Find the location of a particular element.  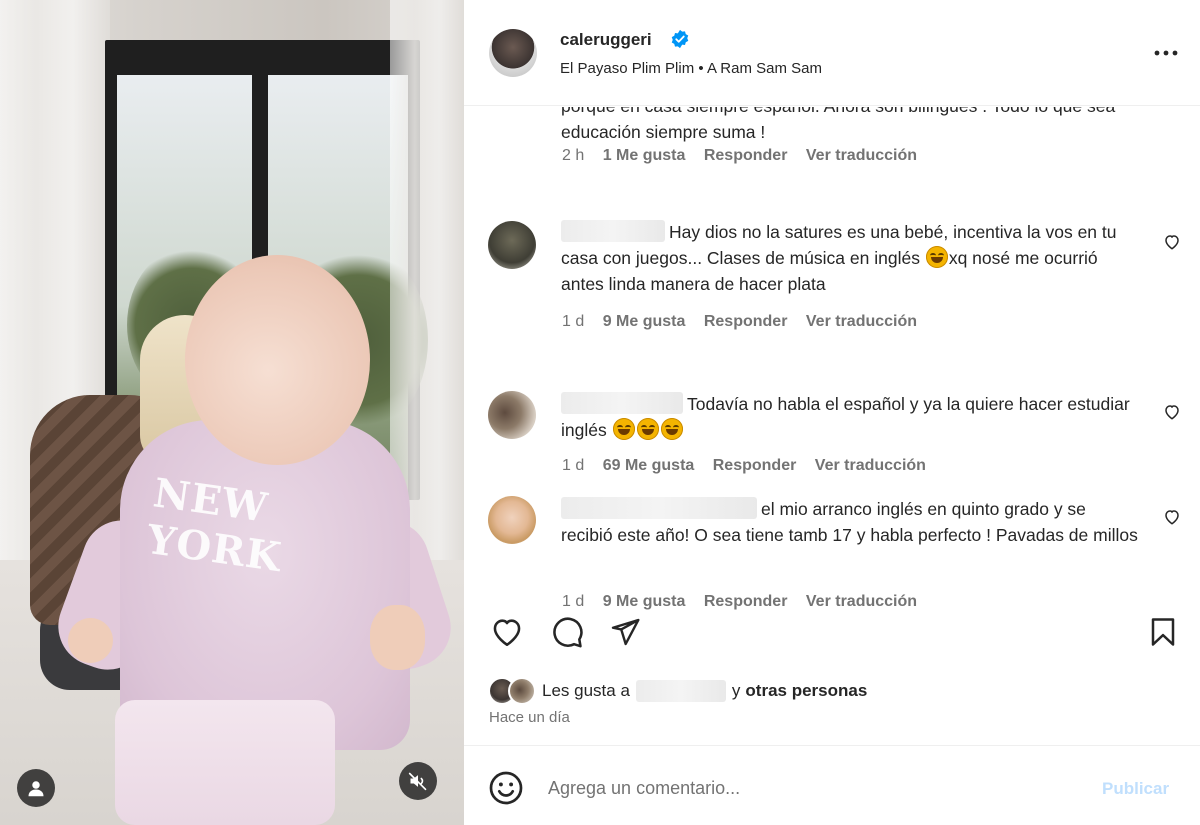

baby-hand-left is located at coordinates (90, 640).